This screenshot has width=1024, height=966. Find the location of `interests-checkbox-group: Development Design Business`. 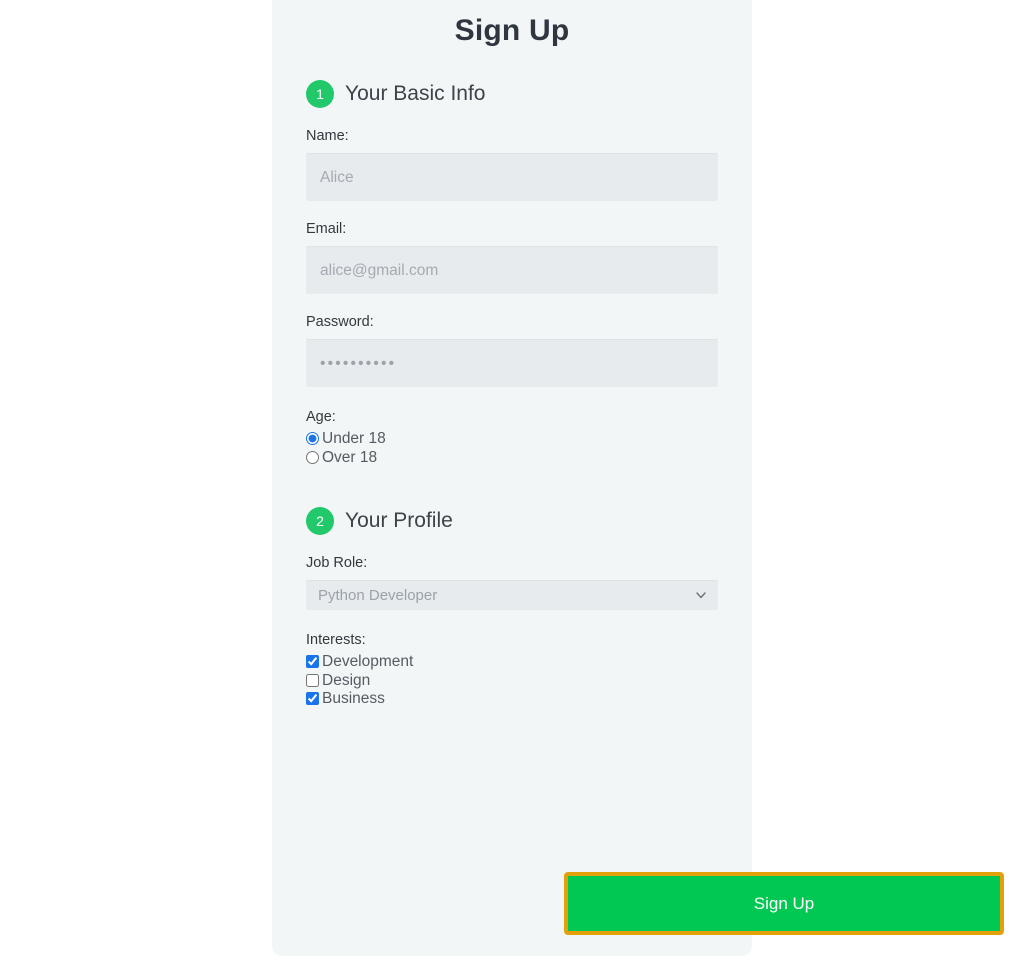

interests-checkbox-group: Development Design Business is located at coordinates (529, 680).